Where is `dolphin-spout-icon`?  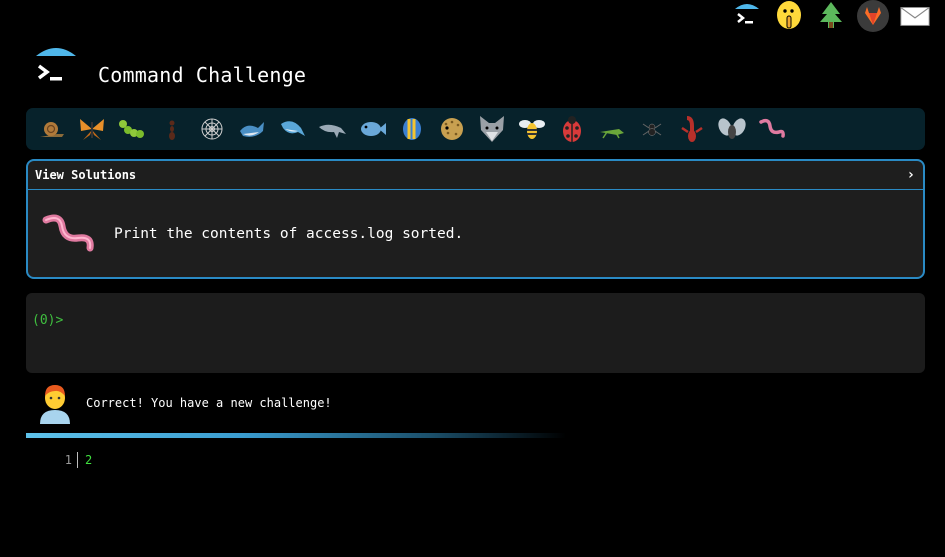 dolphin-spout-icon is located at coordinates (292, 129).